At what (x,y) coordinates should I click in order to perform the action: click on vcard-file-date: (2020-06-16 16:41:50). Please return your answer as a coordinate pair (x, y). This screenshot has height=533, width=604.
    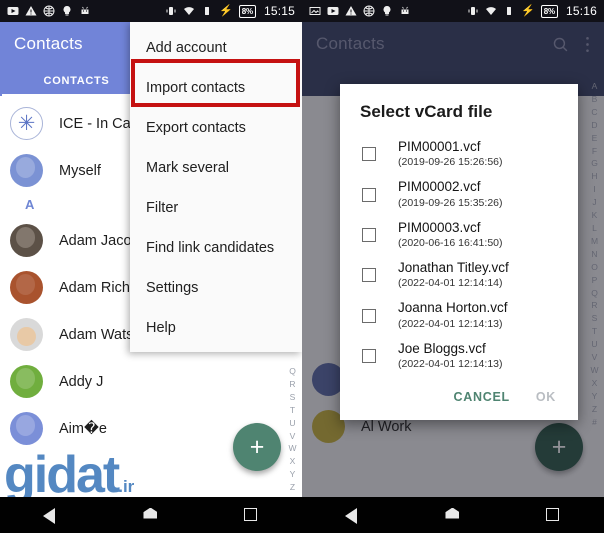
    Looking at the image, I should click on (450, 242).